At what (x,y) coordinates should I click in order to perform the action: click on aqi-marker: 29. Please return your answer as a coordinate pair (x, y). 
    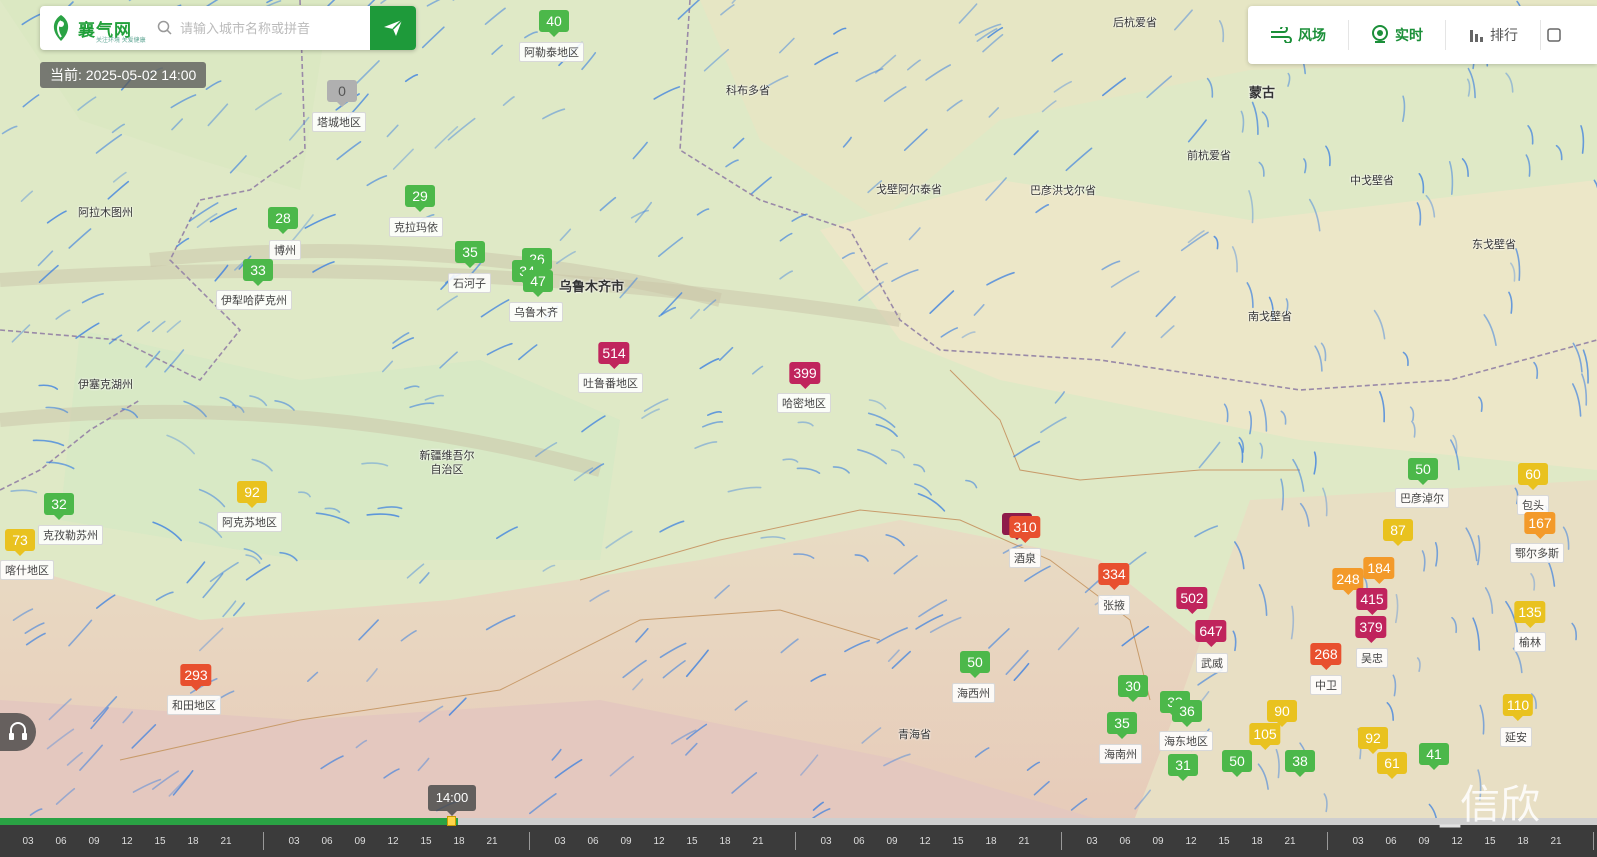
    Looking at the image, I should click on (420, 198).